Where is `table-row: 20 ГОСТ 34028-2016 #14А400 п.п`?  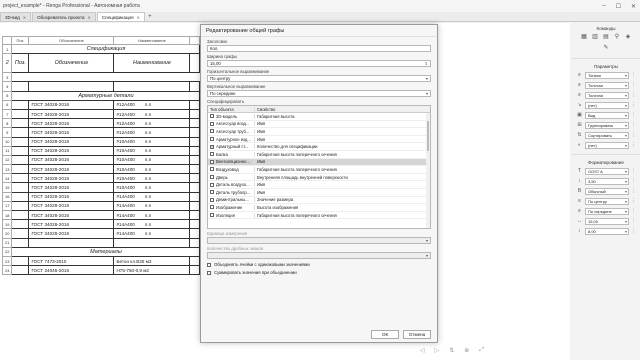 table-row: 20 ГОСТ 34028-2016 #14А400 п.п is located at coordinates (101, 233).